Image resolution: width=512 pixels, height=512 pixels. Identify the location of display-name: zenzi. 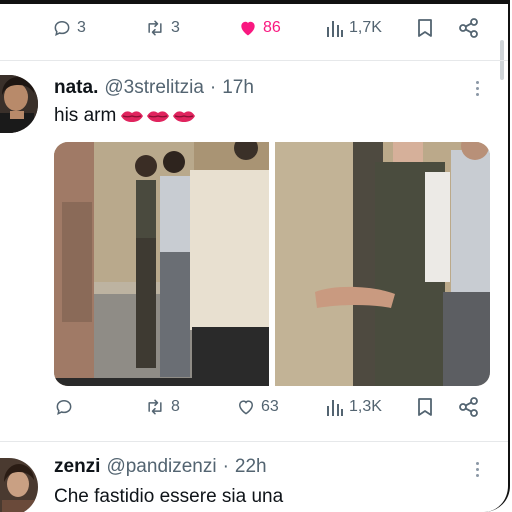
(77, 467).